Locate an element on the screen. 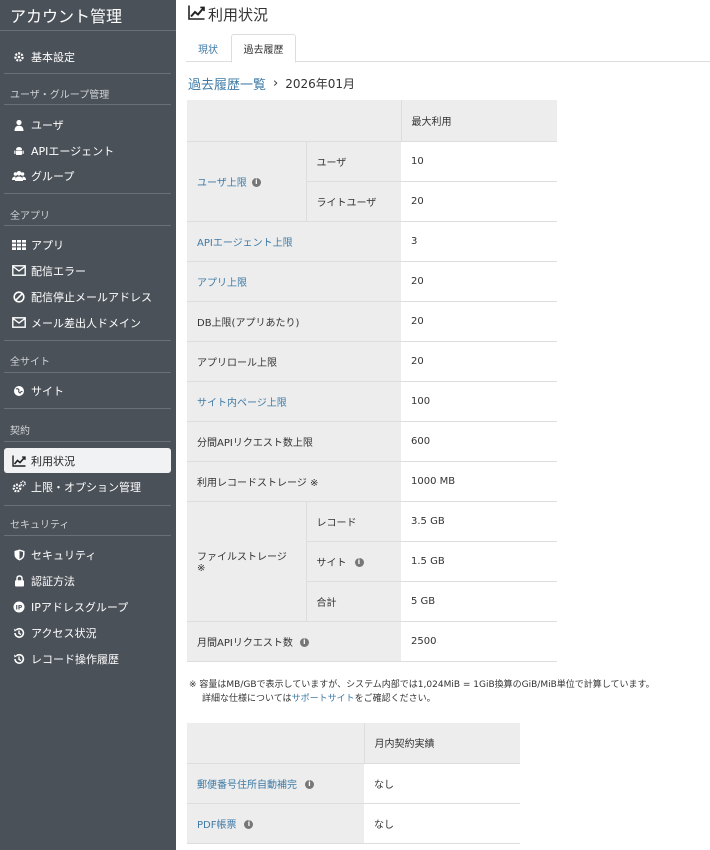 Image resolution: width=710 pixels, height=850 pixels. header-blank is located at coordinates (294, 121).